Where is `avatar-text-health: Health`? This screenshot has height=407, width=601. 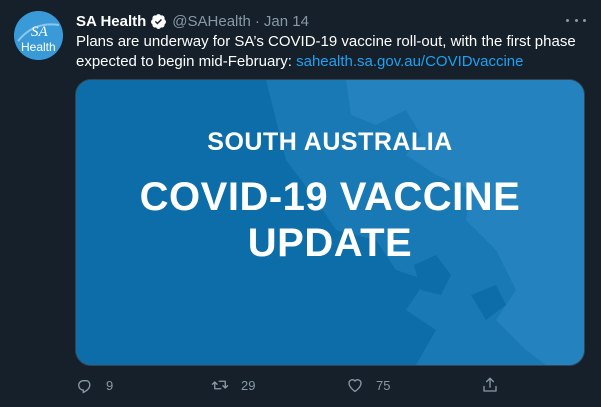
avatar-text-health: Health is located at coordinates (38, 47).